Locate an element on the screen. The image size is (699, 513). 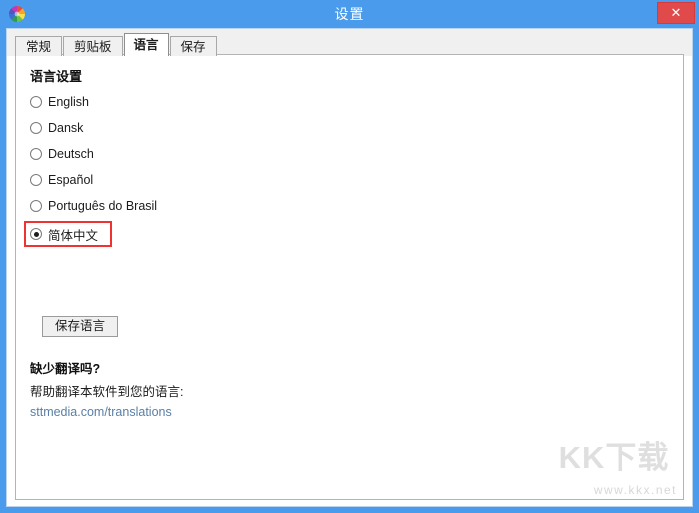
watermark: KK下载 is located at coordinates (614, 458).